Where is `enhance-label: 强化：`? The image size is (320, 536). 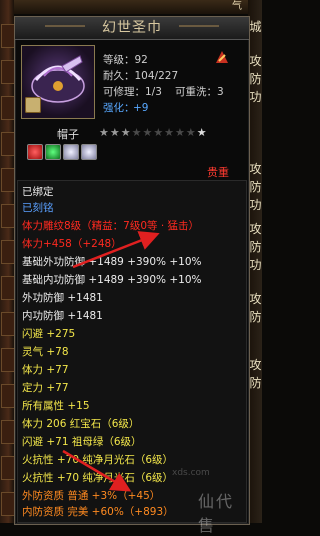
enhance-label: 强化： is located at coordinates (119, 108).